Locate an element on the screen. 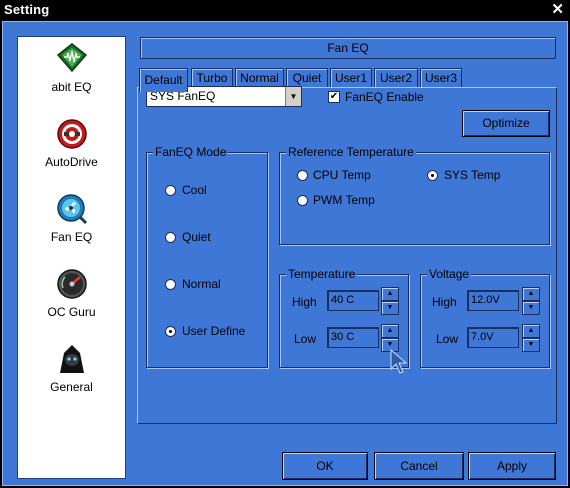 The width and height of the screenshot is (570, 488). window-title: Setting is located at coordinates (27, 9).